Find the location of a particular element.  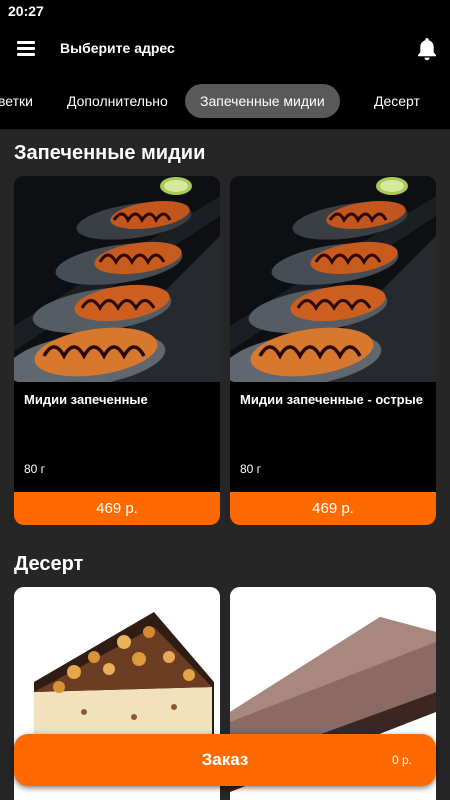

tab-dessert: Десерт is located at coordinates (397, 101).